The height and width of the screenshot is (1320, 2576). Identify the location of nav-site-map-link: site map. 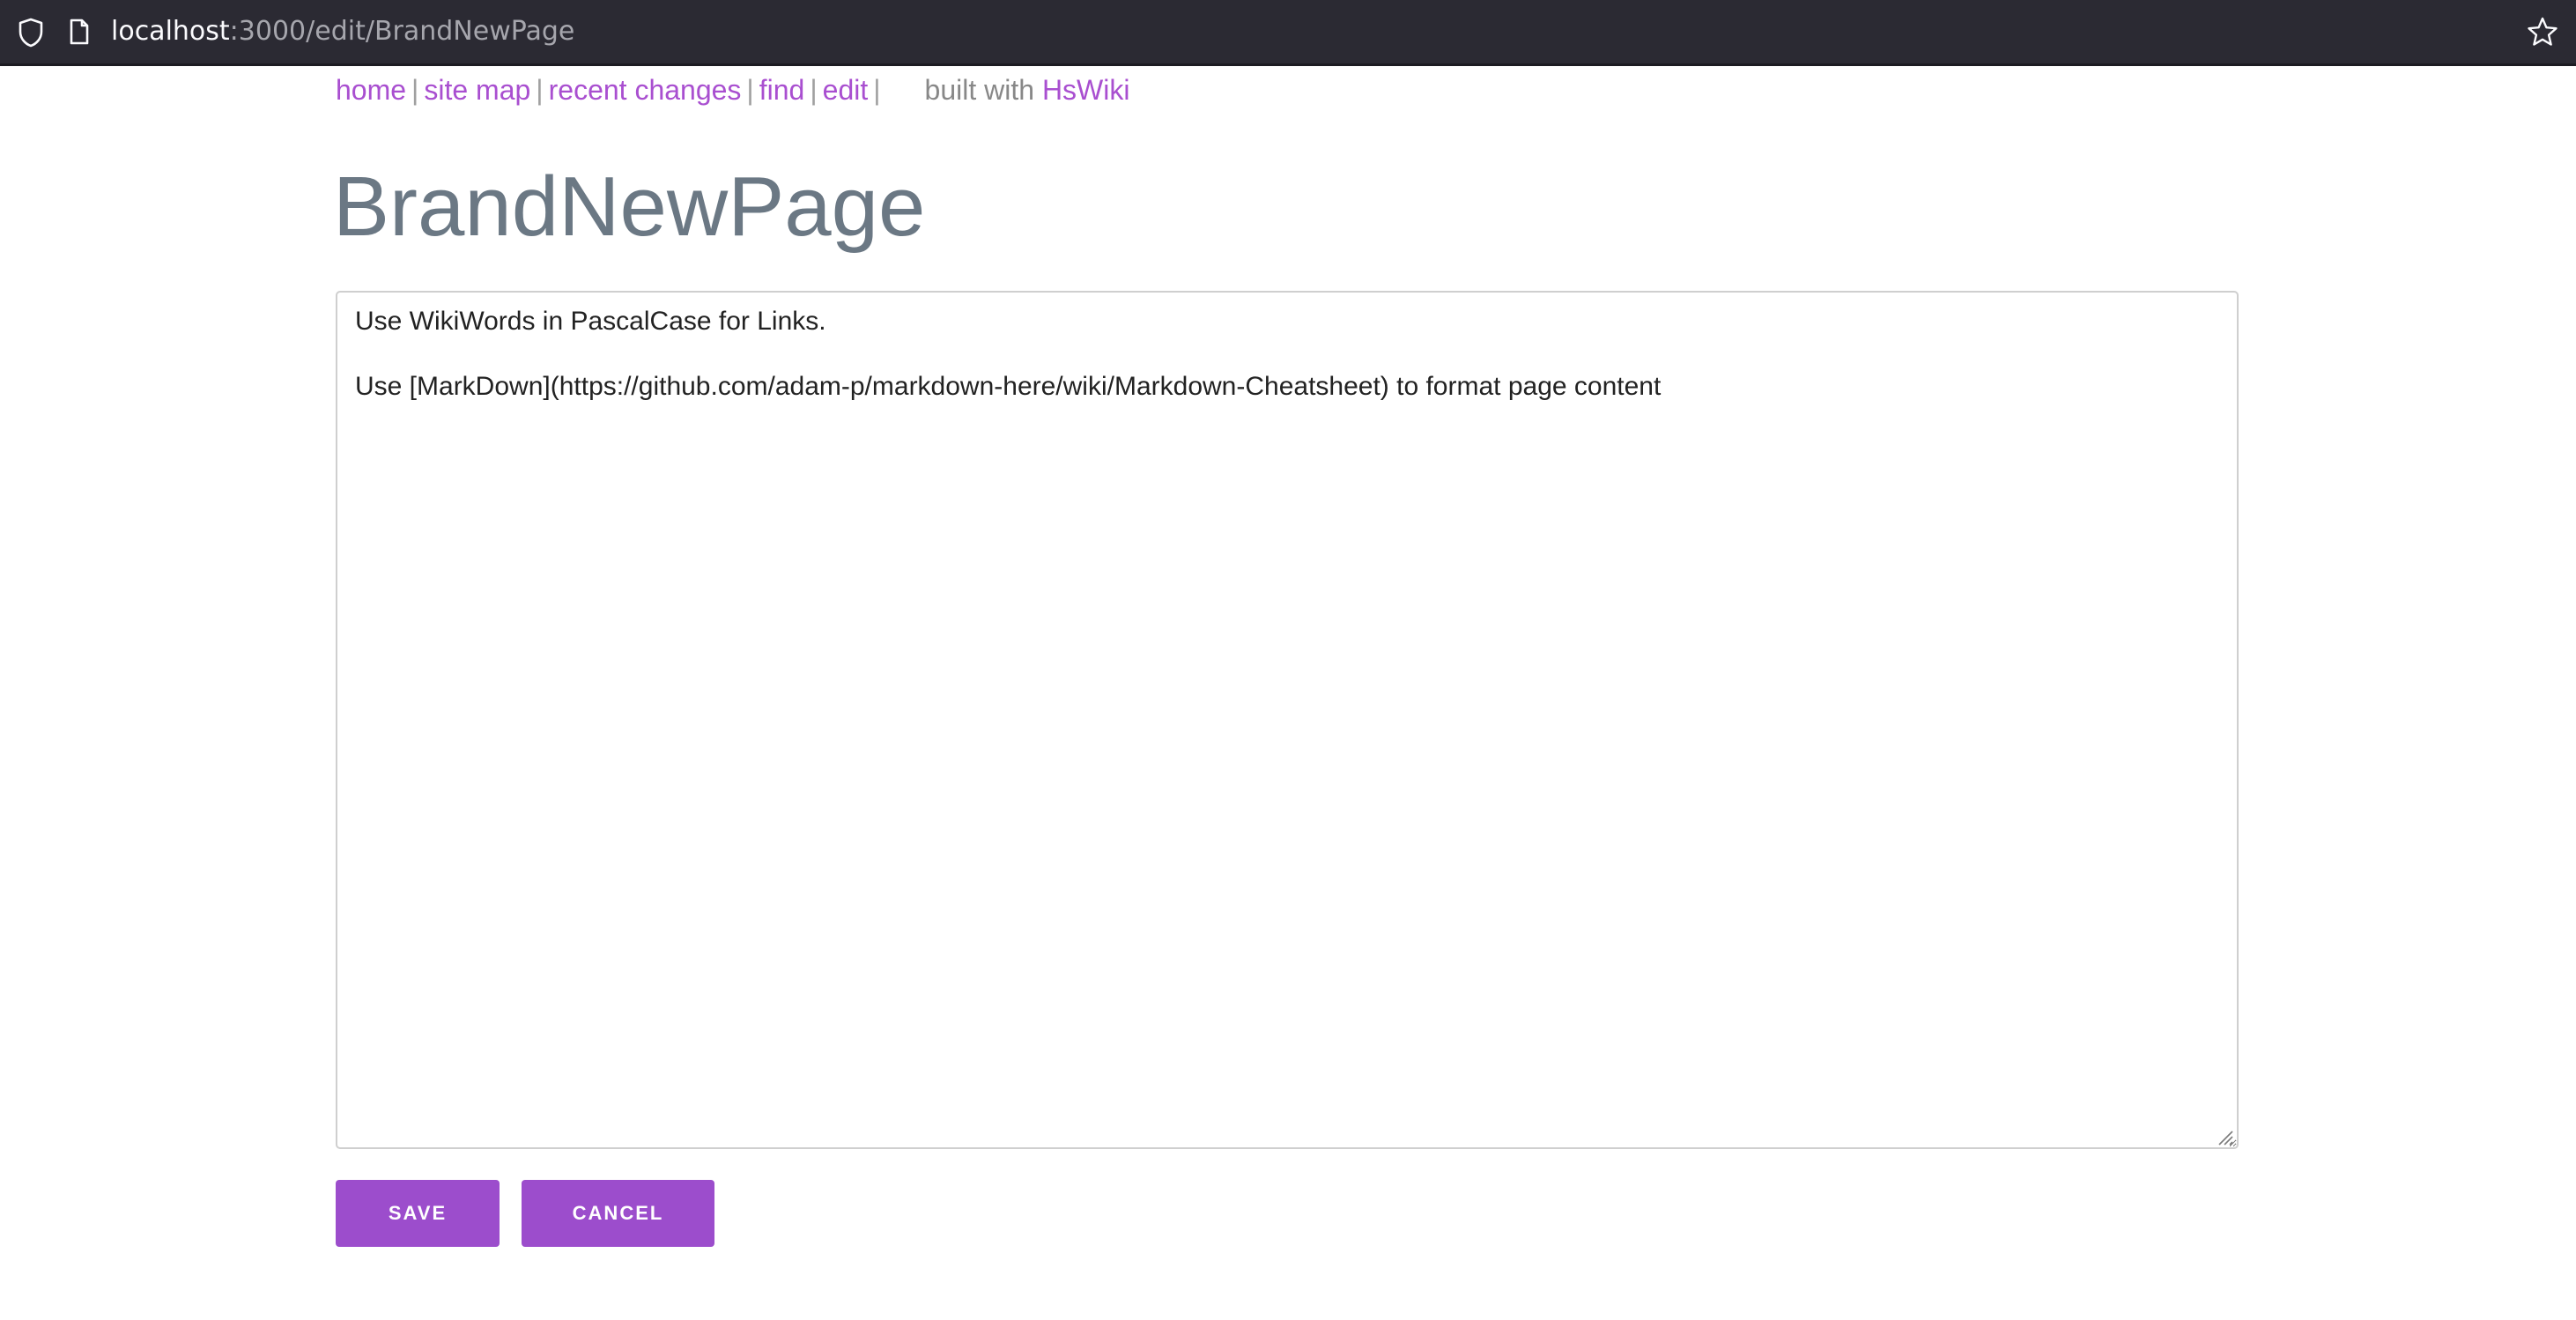
(477, 90).